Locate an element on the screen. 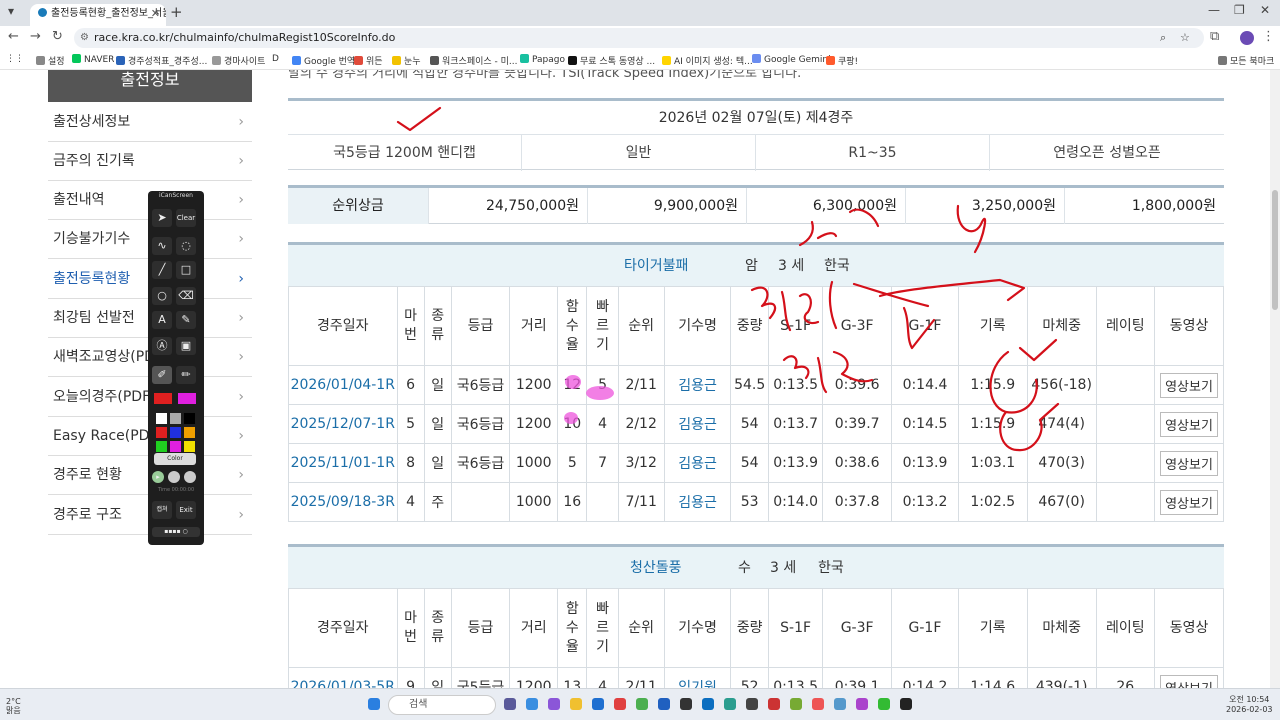 This screenshot has height=720, width=1280. sidebar-item-records: 금주의 진기록 › is located at coordinates (150, 161).